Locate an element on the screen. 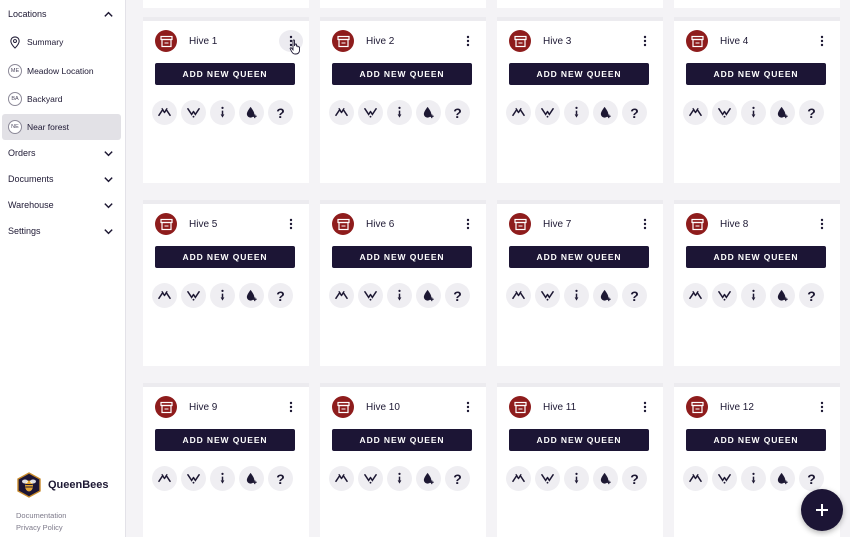 Image resolution: width=850 pixels, height=537 pixels. hive-card-partial is located at coordinates (226, 4).